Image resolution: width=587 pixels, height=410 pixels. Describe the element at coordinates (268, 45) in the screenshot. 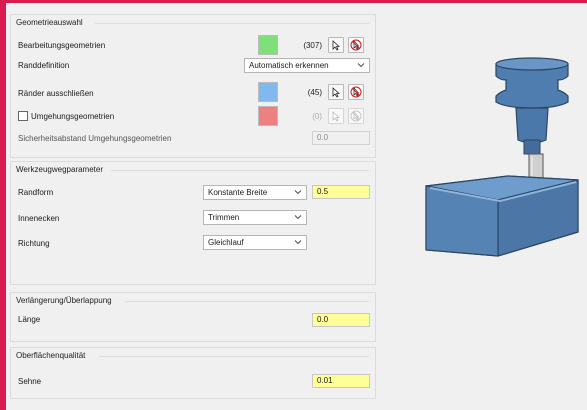

I see `edit-geometry-color-swatch` at that location.